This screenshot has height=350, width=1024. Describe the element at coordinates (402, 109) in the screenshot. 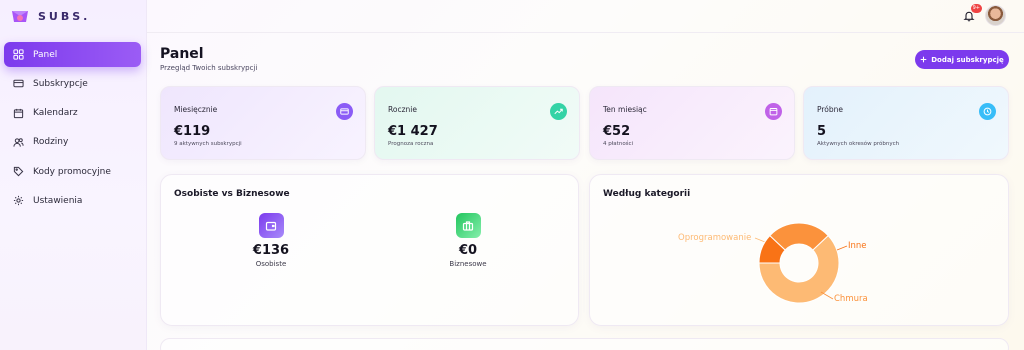

I see `stat-label: Rocznie` at that location.